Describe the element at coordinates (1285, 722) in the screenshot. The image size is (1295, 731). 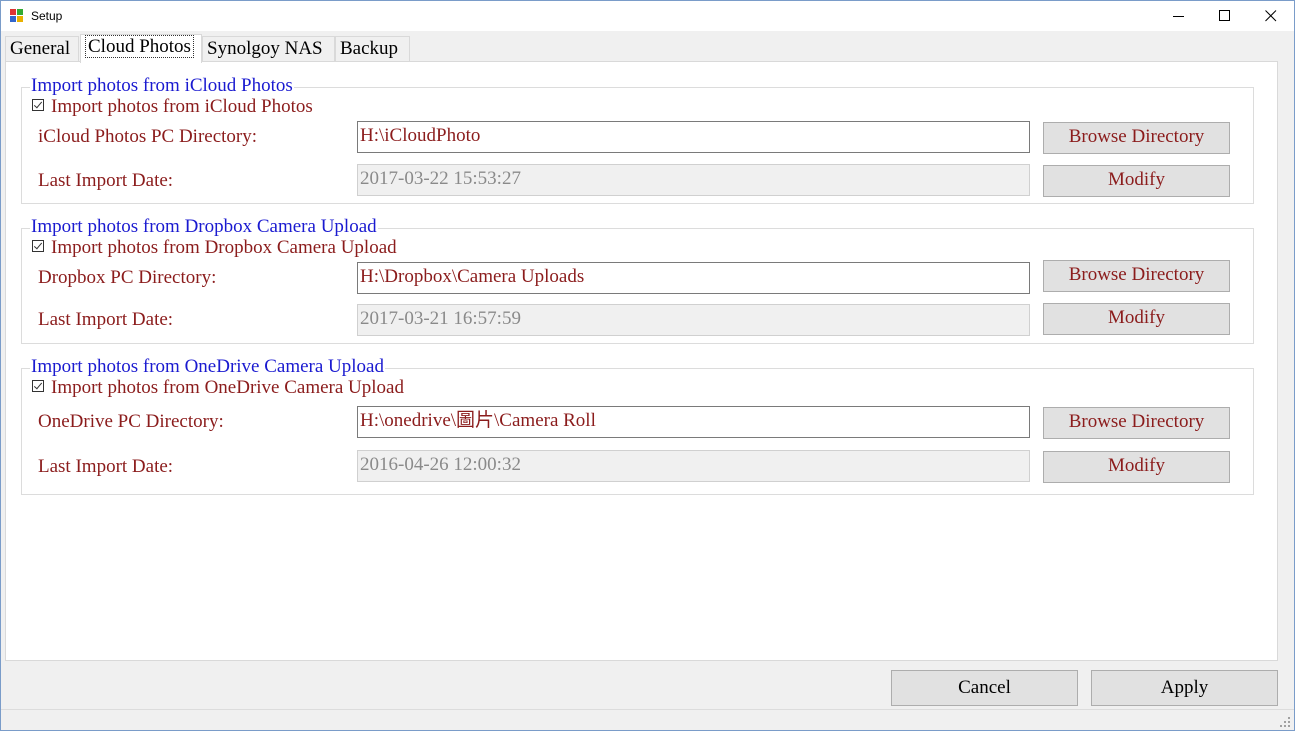
I see `resize-grip-icon` at that location.